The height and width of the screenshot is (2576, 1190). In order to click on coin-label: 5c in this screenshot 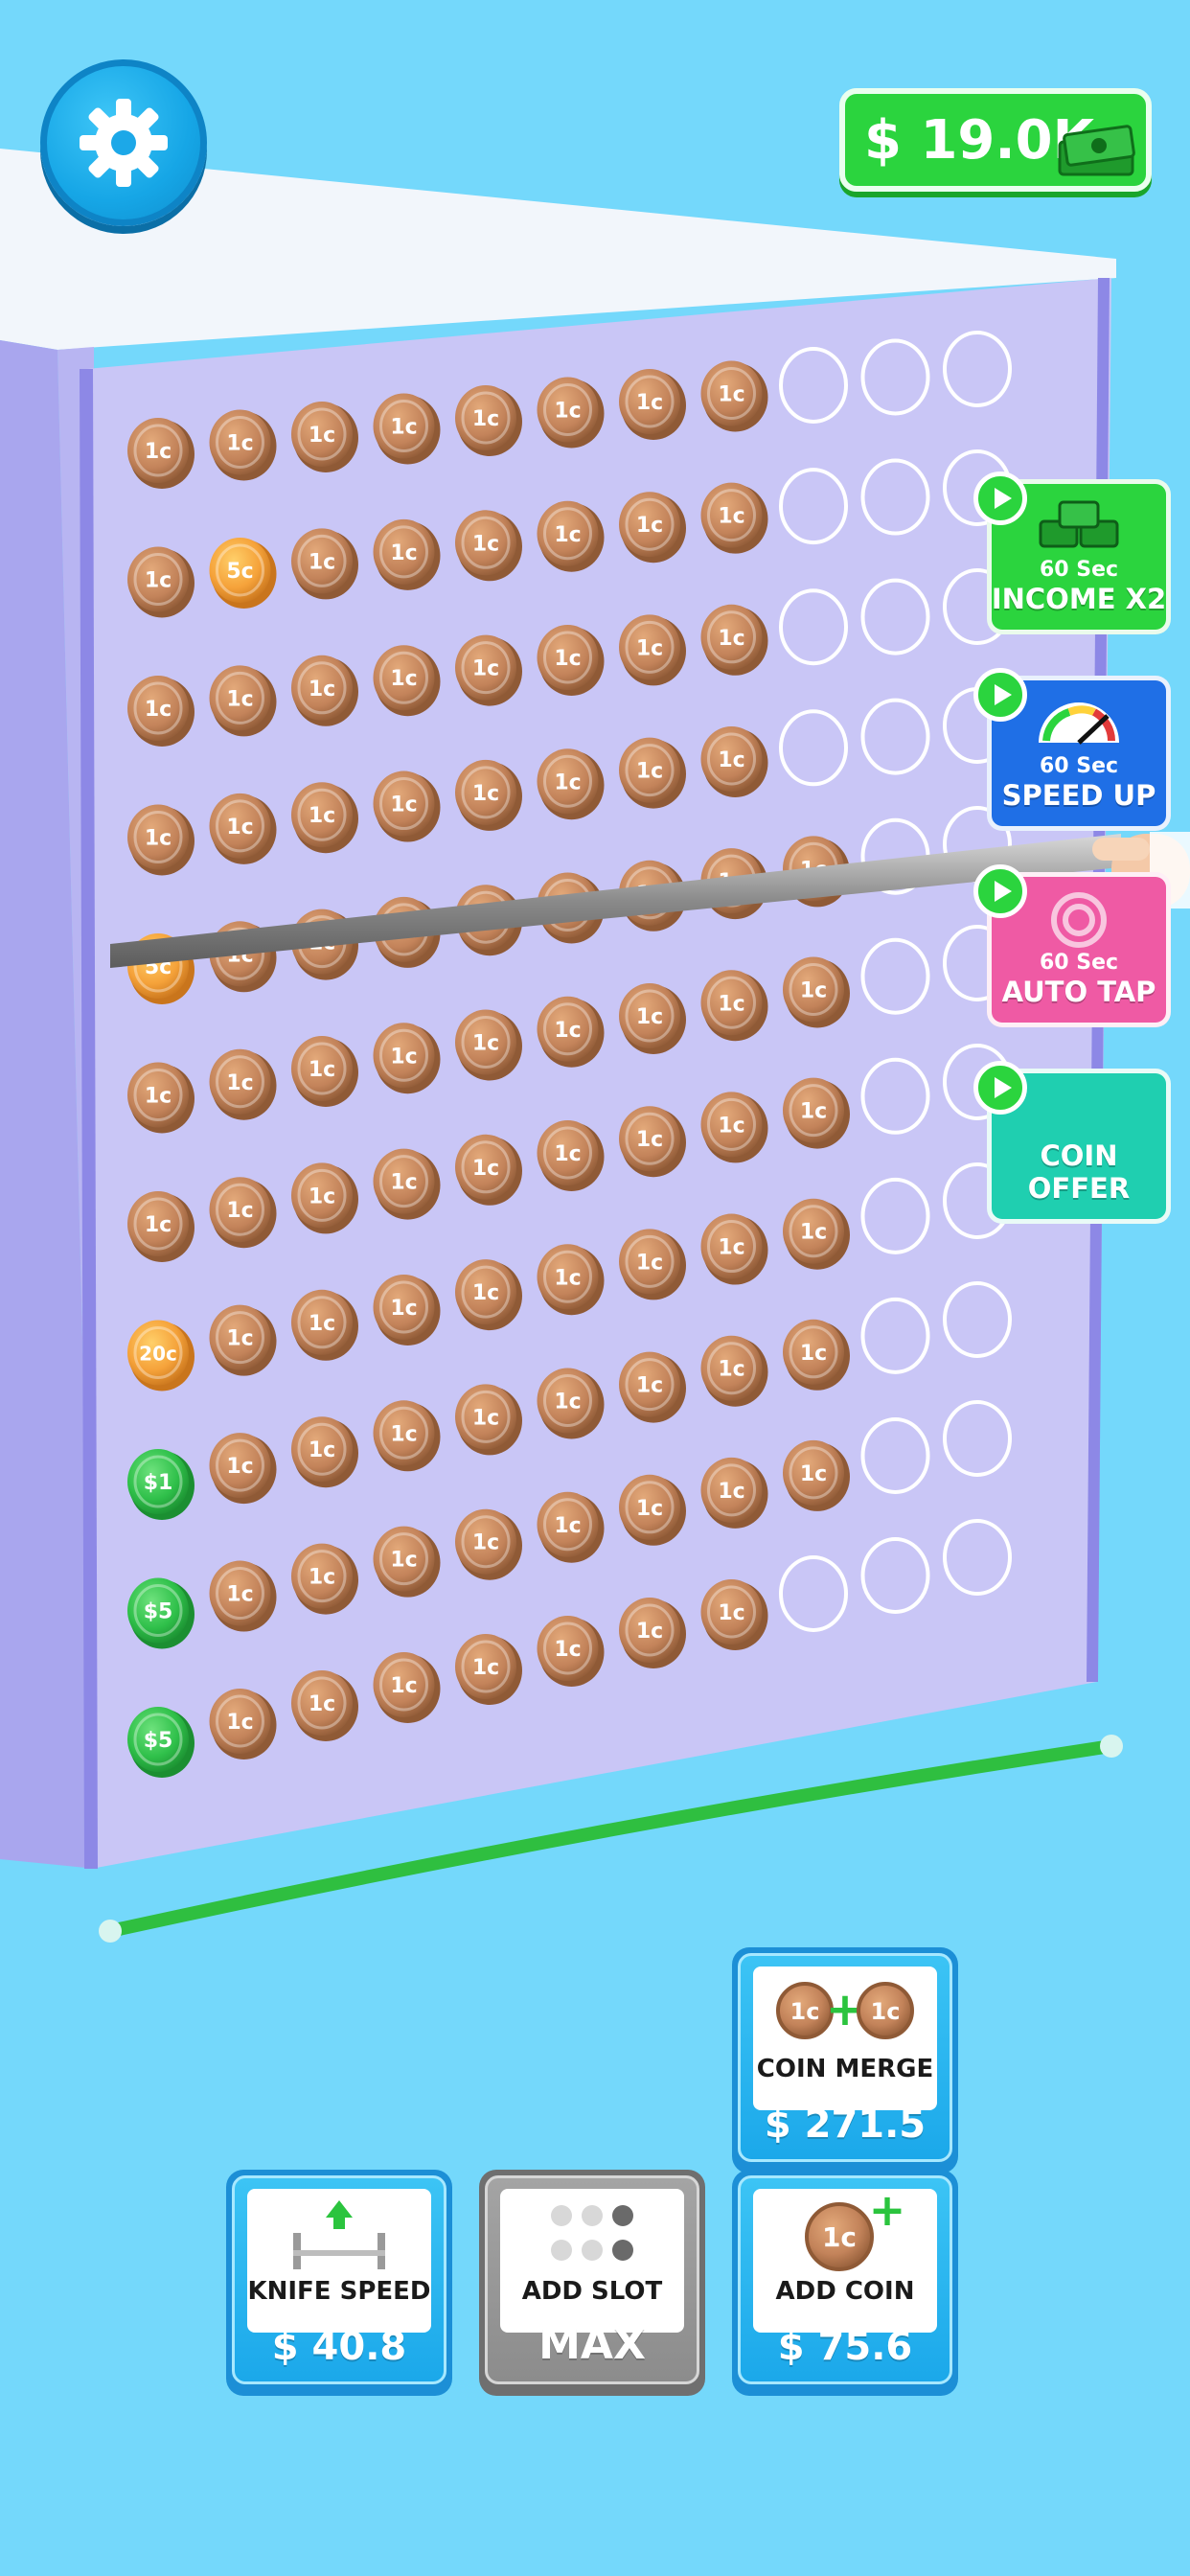, I will do `click(240, 572)`.